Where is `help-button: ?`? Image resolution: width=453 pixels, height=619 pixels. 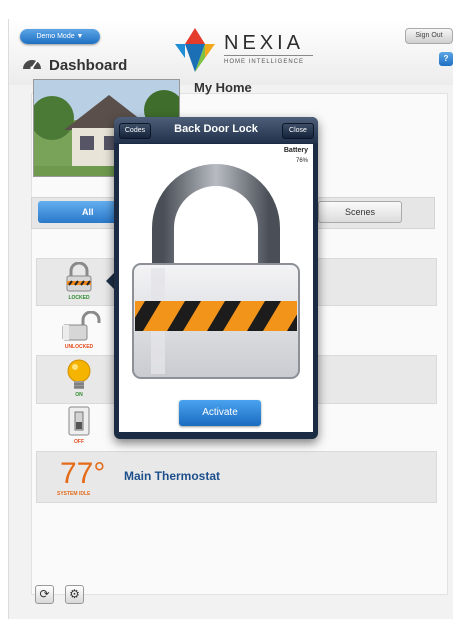
help-button: ? is located at coordinates (446, 59).